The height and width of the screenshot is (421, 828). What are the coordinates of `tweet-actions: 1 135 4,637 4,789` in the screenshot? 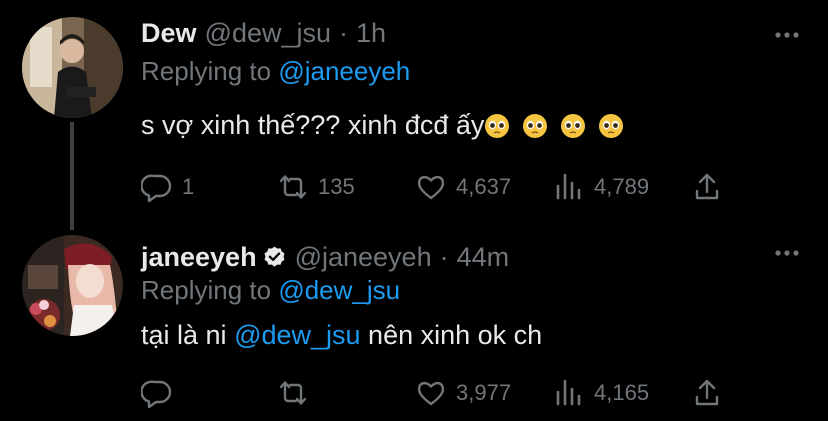 It's located at (414, 187).